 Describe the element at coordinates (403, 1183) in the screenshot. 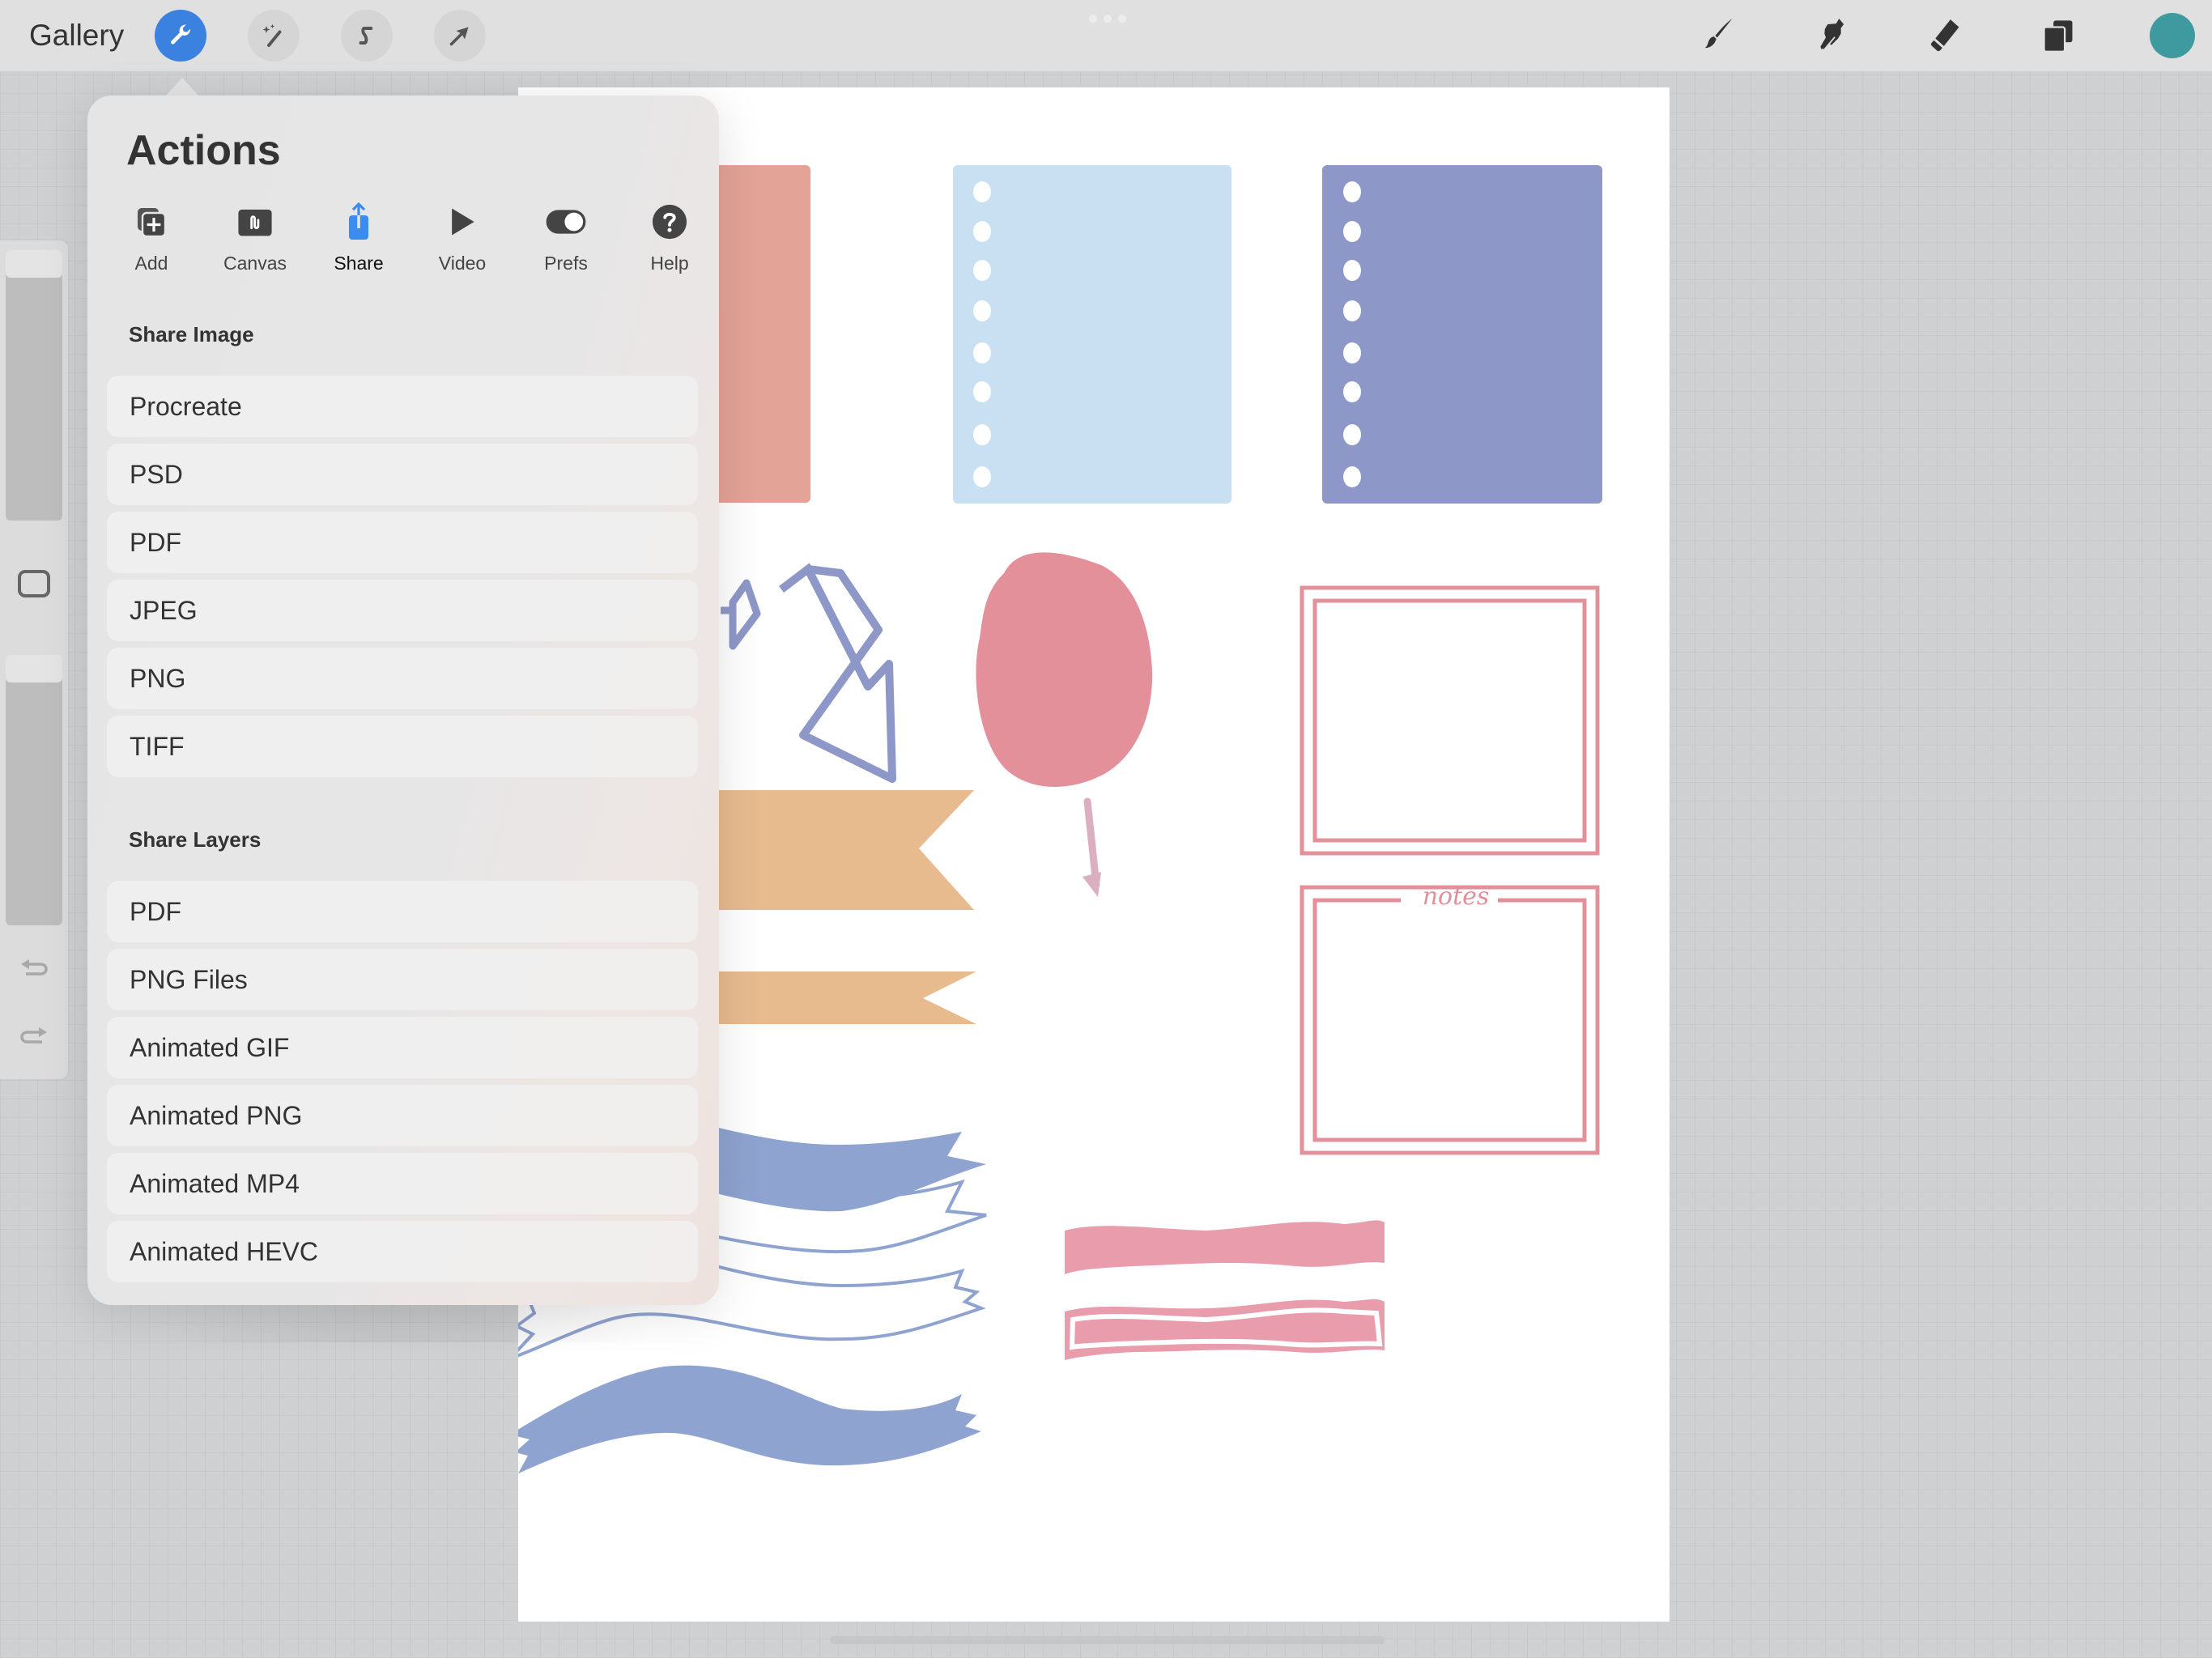

I see `share-layers-animated-mp4: Animated MP4` at that location.